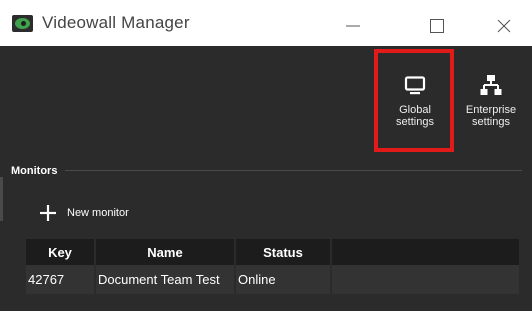 Image resolution: width=532 pixels, height=311 pixels. I want to click on title-bar: Videowall Manager, so click(266, 23).